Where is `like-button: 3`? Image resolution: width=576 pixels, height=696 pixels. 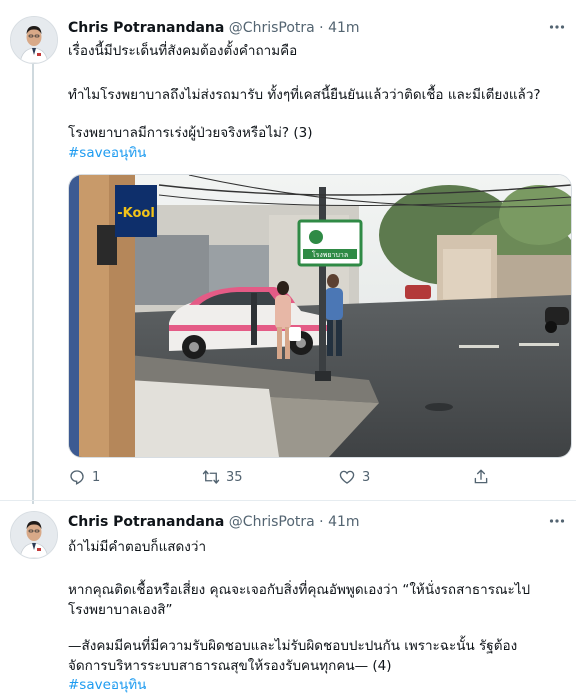
like-button: 3 is located at coordinates (354, 477).